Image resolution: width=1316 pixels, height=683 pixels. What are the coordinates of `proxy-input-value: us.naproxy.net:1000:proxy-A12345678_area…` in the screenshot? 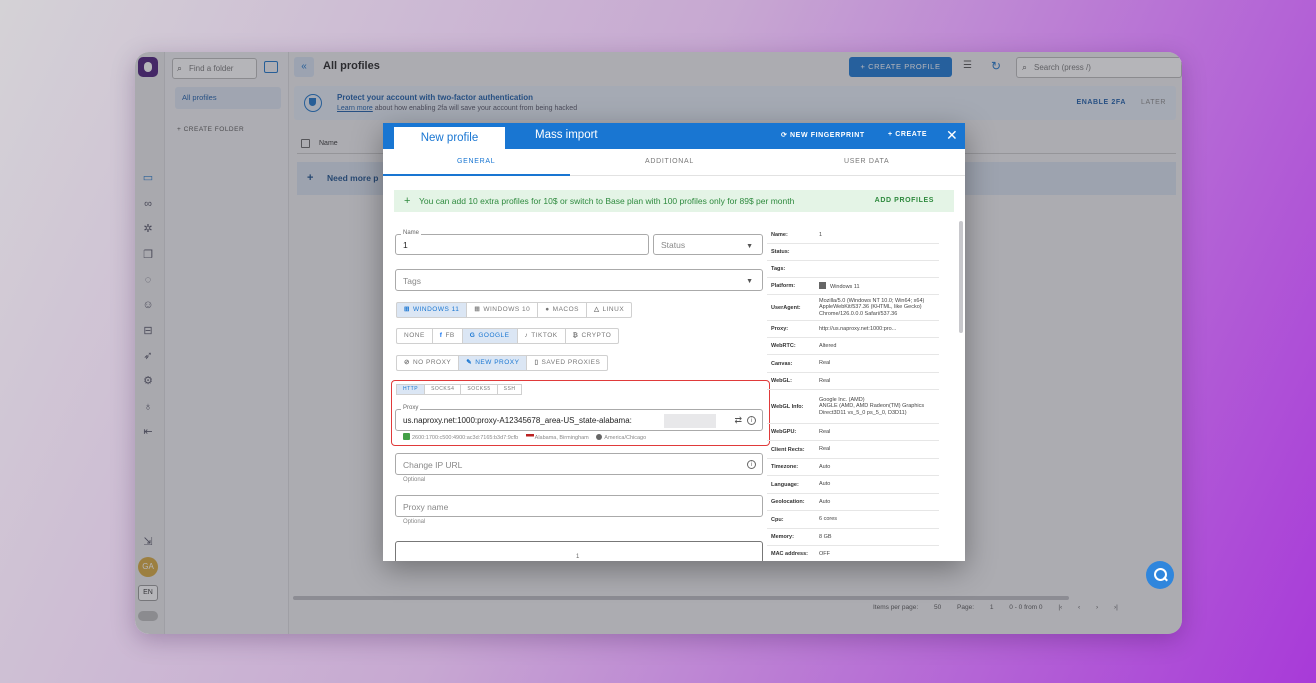 It's located at (517, 420).